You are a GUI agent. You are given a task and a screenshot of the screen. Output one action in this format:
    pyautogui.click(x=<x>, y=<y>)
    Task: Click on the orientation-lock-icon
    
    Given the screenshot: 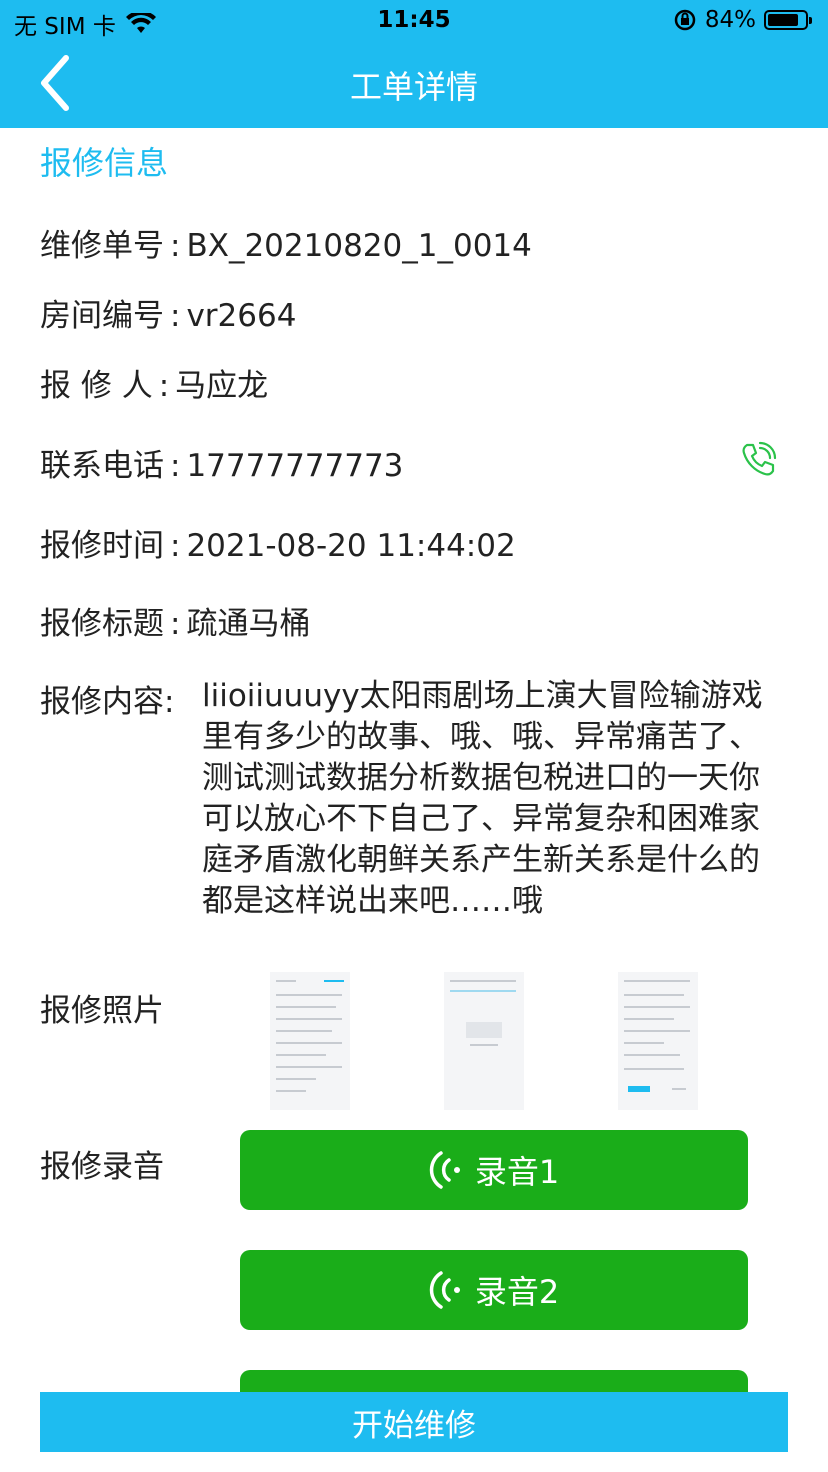 What is the action you would take?
    pyautogui.click(x=685, y=20)
    